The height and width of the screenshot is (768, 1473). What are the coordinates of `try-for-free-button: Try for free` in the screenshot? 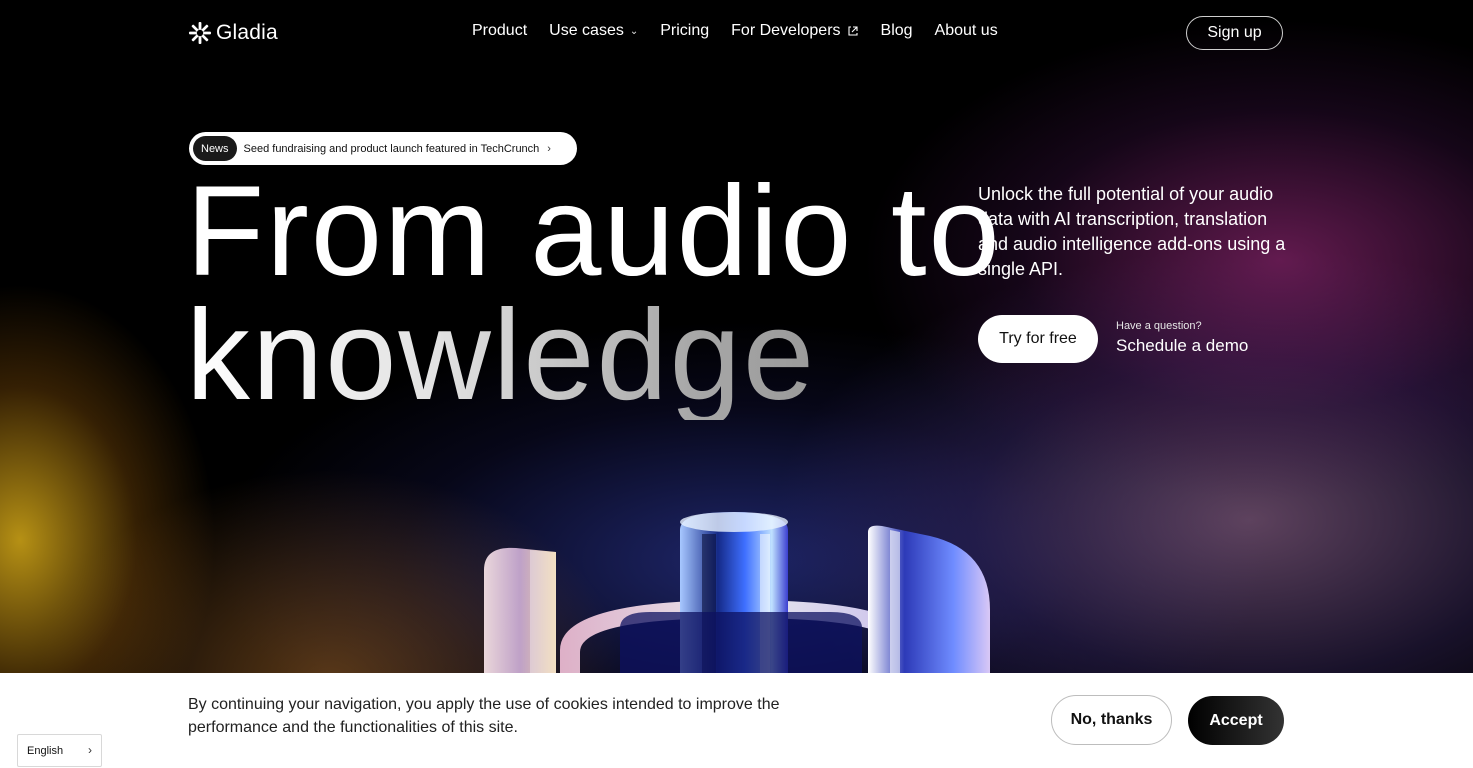 It's located at (1038, 339).